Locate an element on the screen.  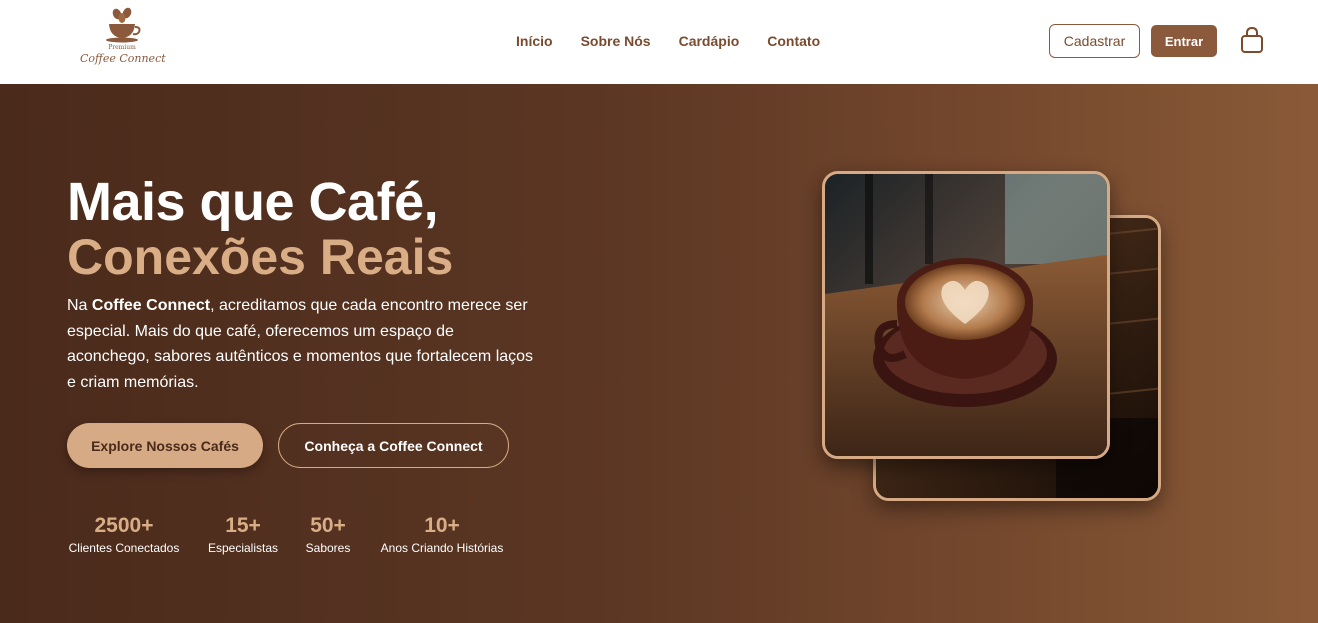
nav-item-contato: Contato is located at coordinates (793, 41).